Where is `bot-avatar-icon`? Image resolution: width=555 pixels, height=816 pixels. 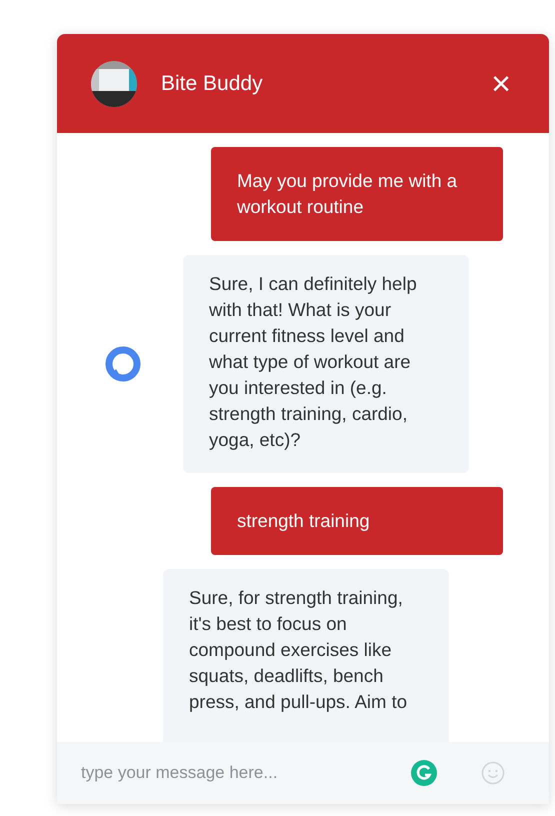 bot-avatar-icon is located at coordinates (114, 83).